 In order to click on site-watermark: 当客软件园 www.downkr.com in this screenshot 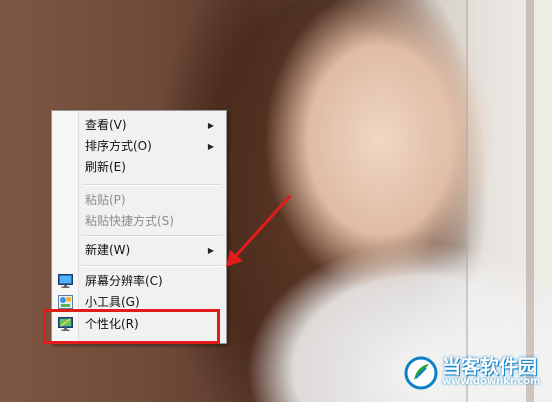, I will do `click(474, 372)`.